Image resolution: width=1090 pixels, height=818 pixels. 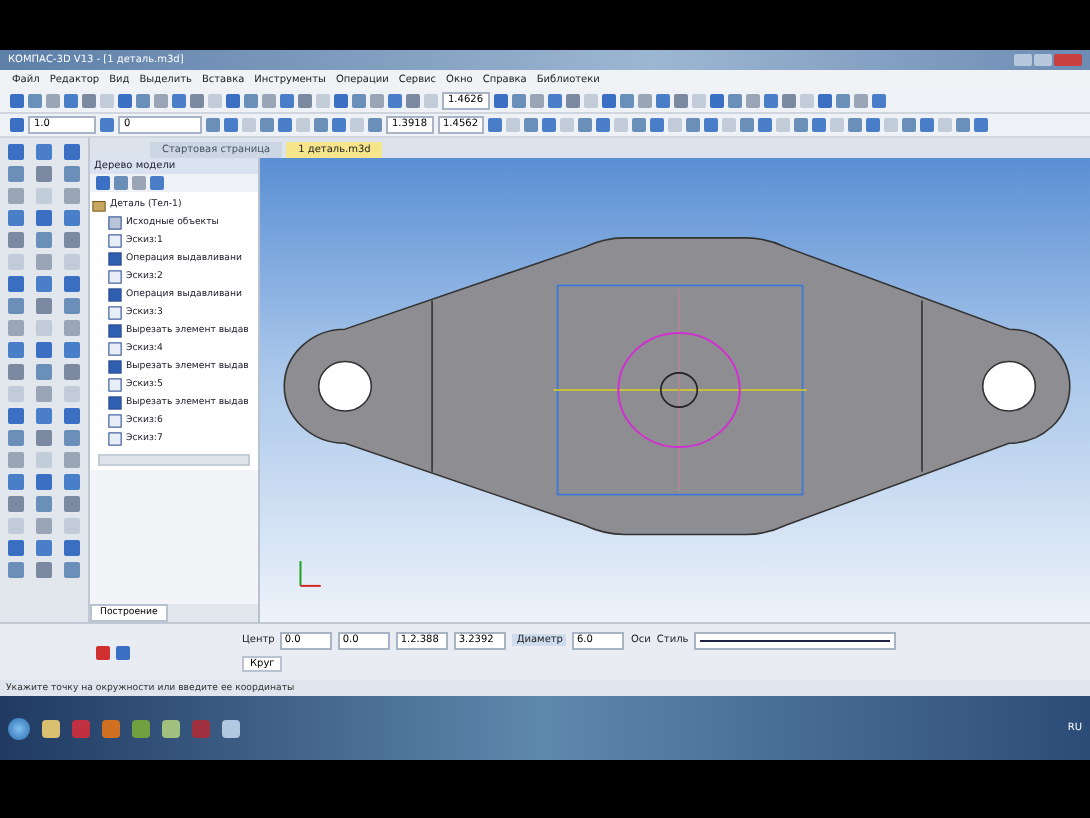 What do you see at coordinates (1023, 60) in the screenshot?
I see `minimize-button` at bounding box center [1023, 60].